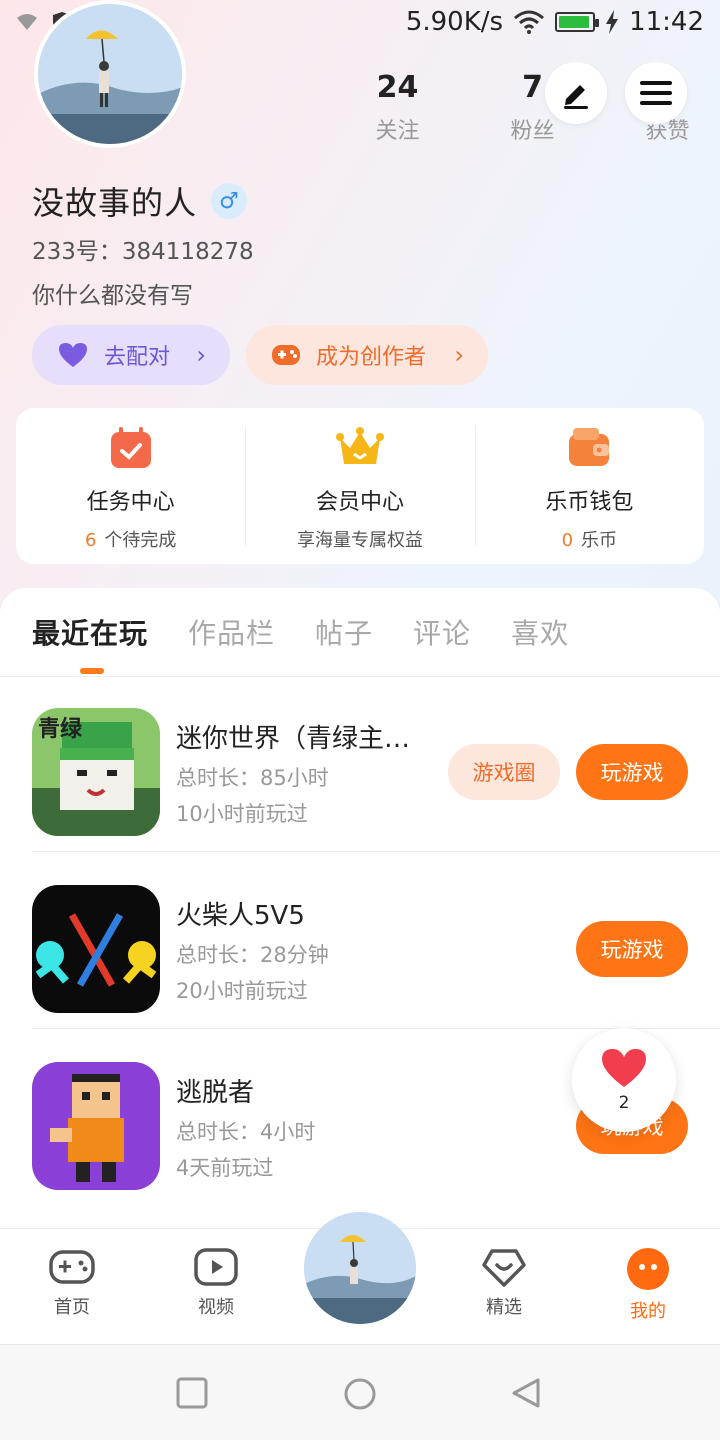  Describe the element at coordinates (397, 107) in the screenshot. I see `following-stat: 24 关注` at that location.